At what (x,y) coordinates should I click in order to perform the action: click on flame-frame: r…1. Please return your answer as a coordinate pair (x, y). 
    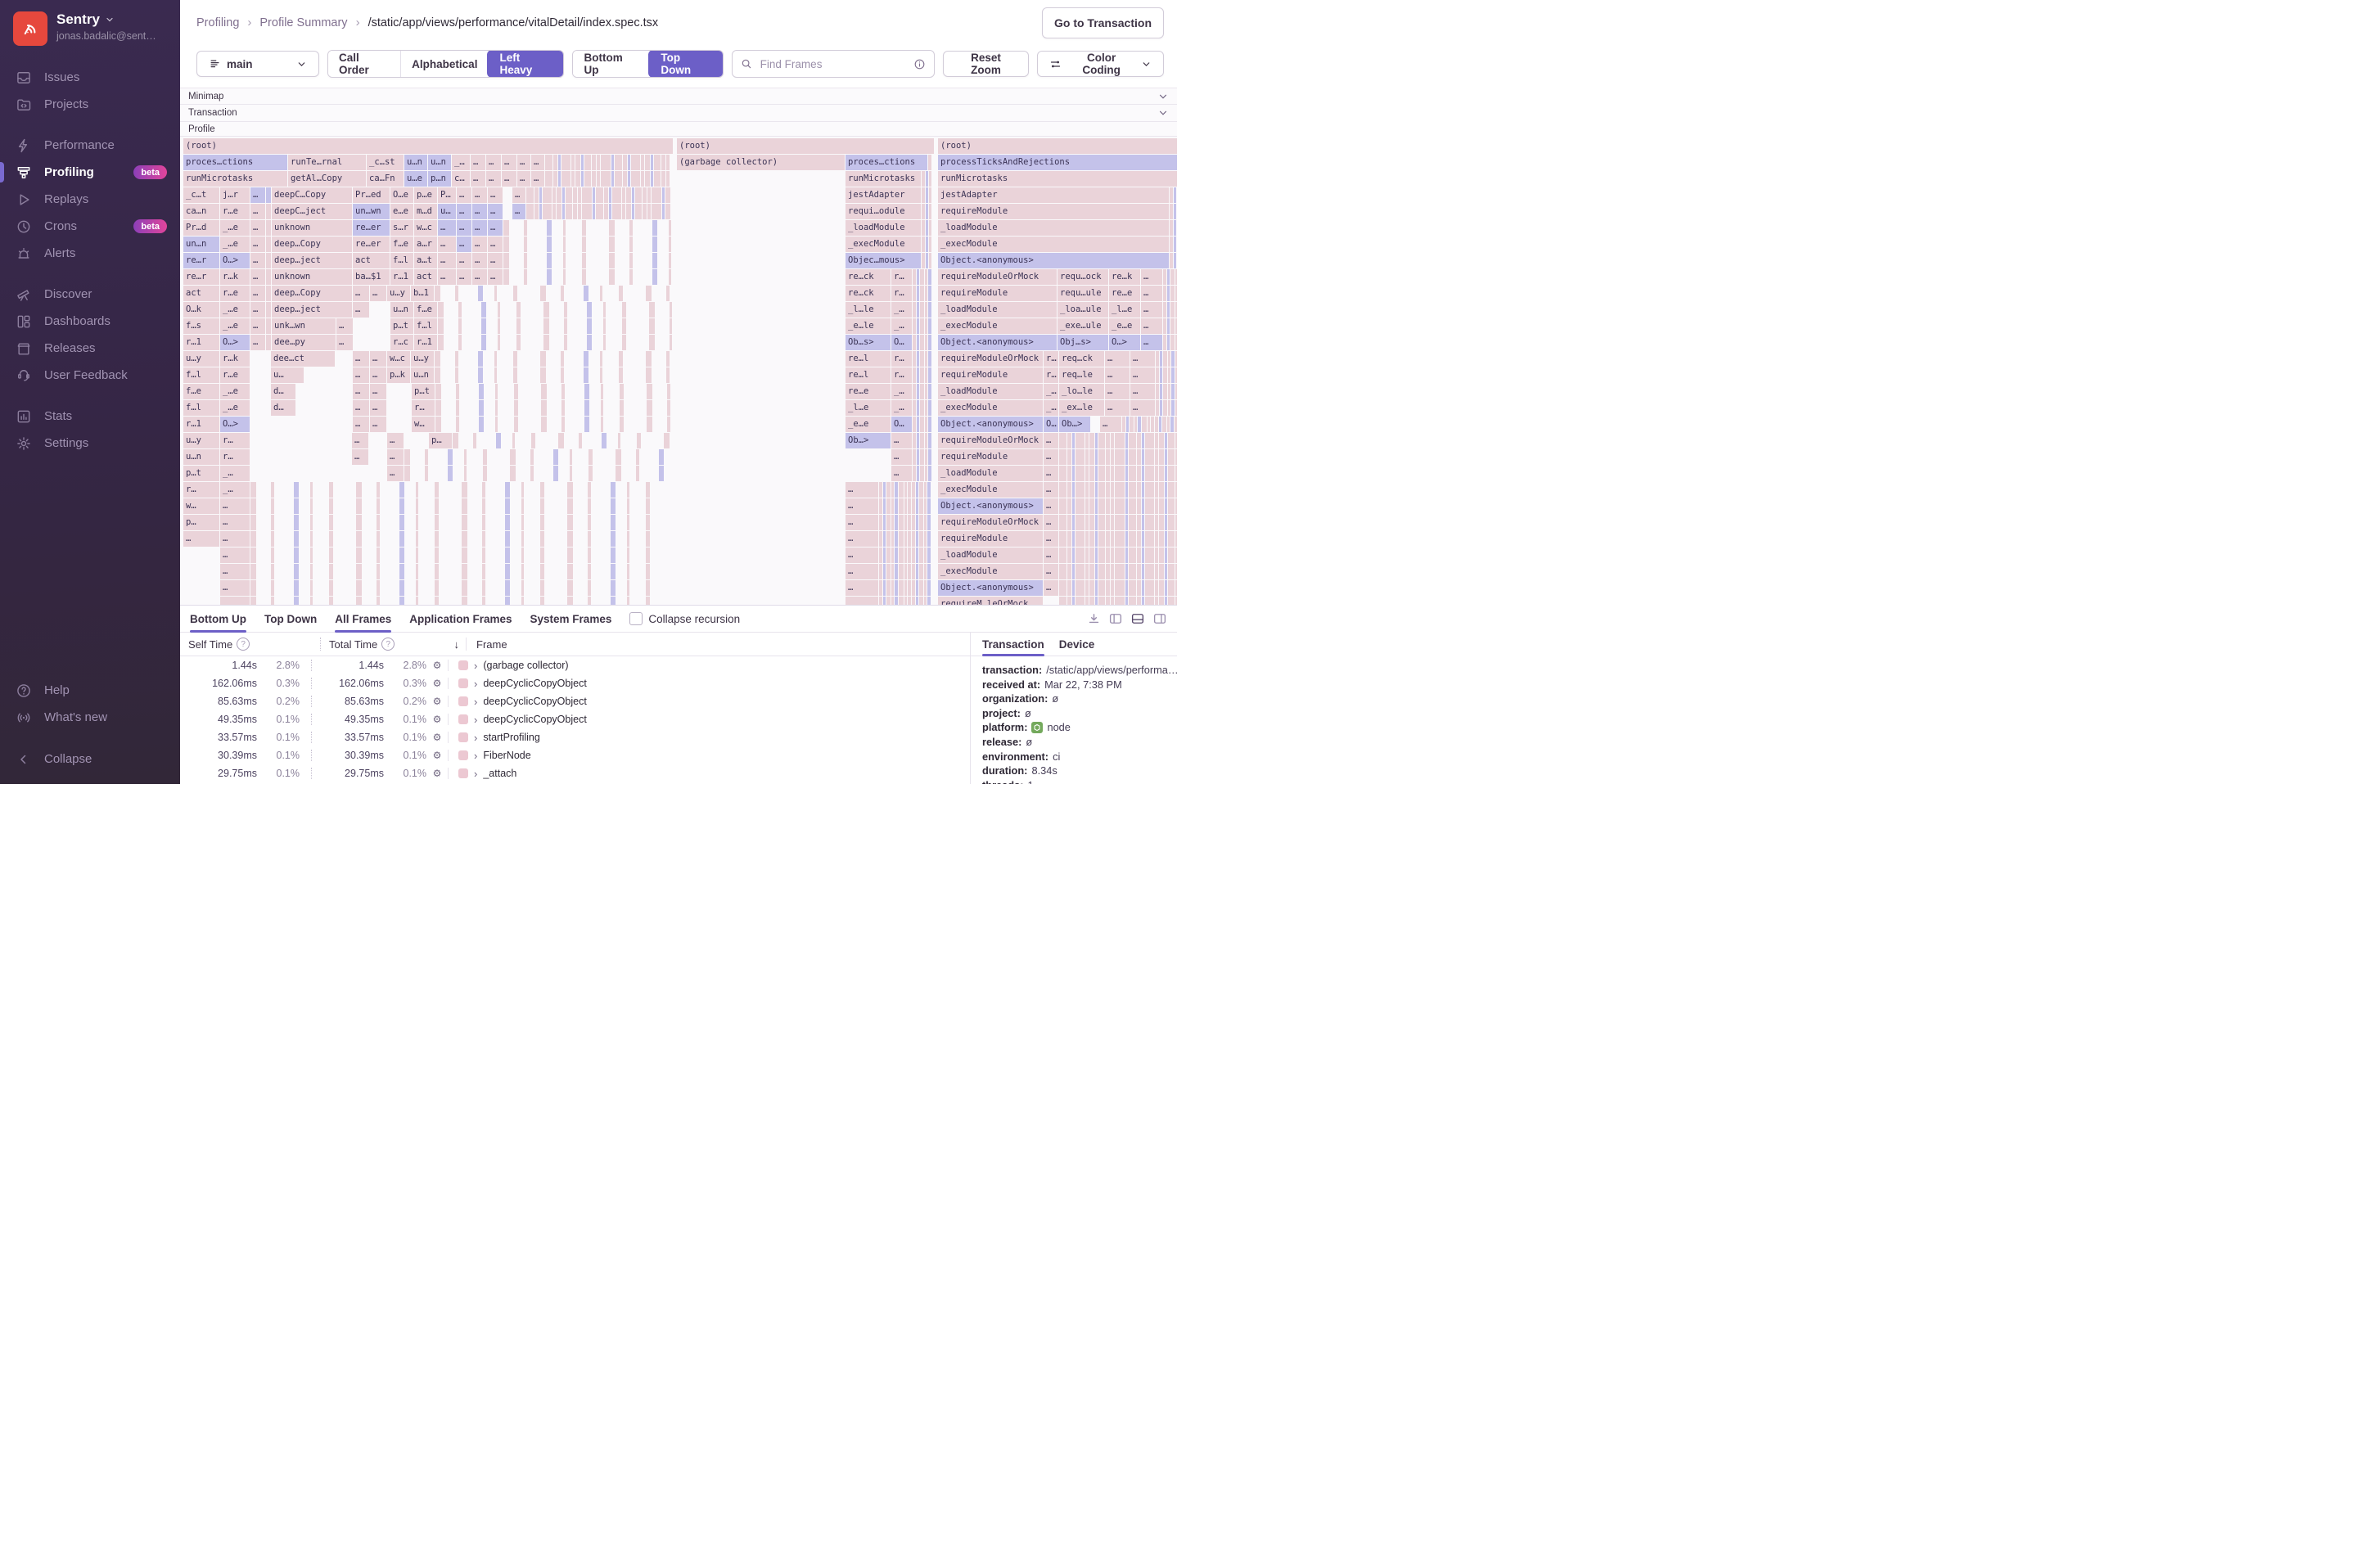
    Looking at the image, I should click on (201, 424).